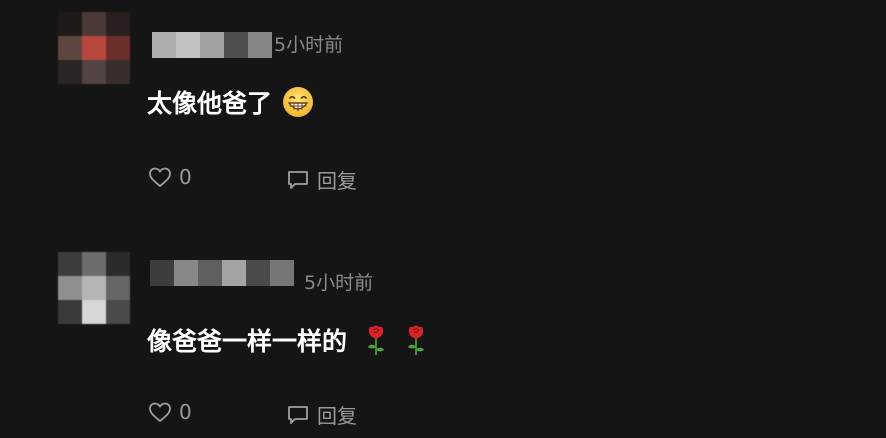  I want to click on comment-text: 太像他爸了, so click(210, 103).